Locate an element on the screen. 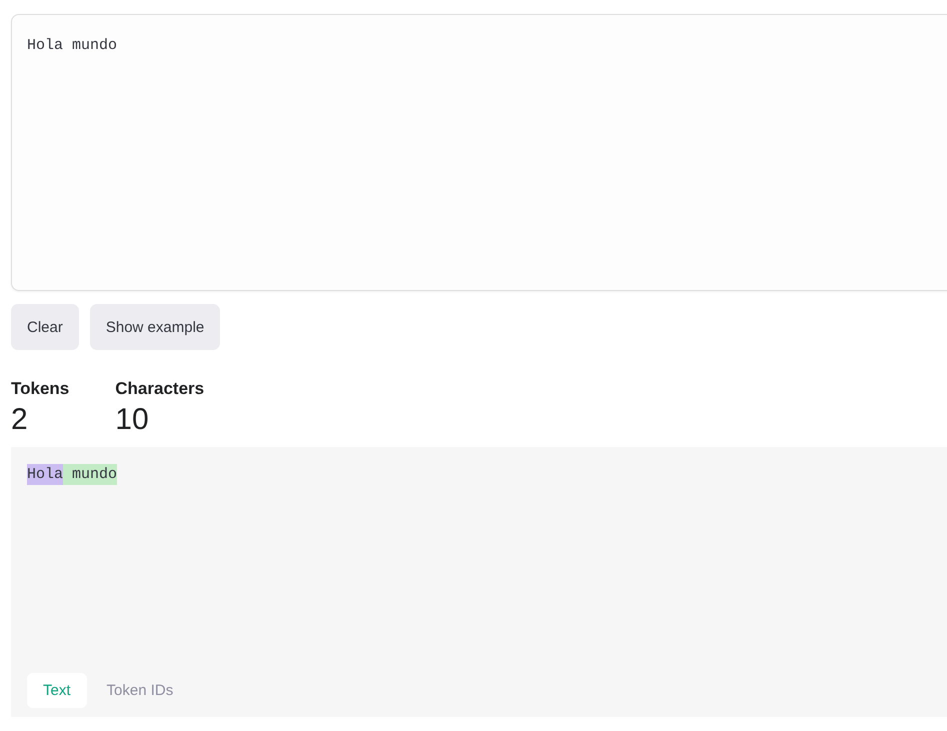  stat-value: 2 is located at coordinates (20, 420).